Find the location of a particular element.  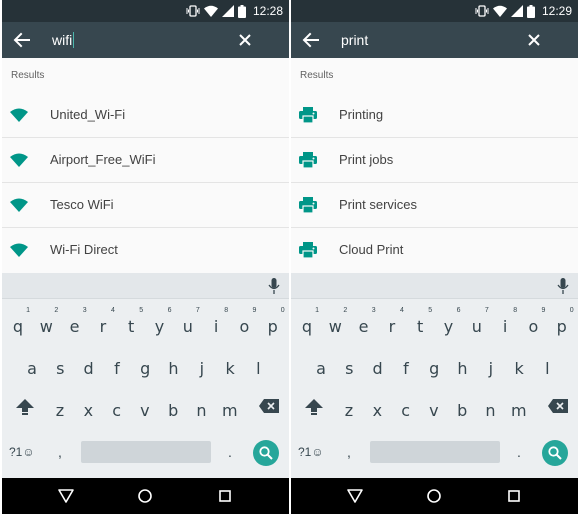

search-input: wifi is located at coordinates (63, 40).